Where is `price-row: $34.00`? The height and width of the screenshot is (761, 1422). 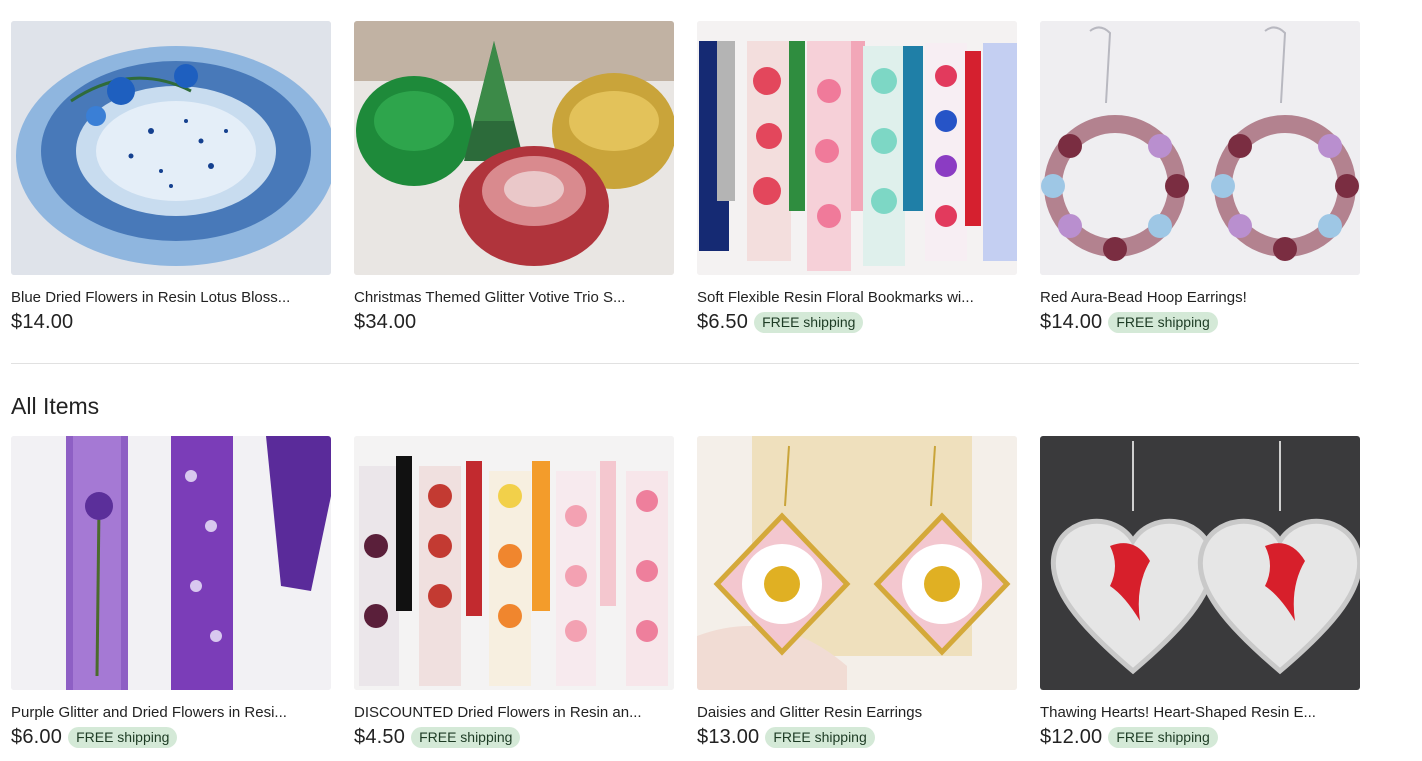 price-row: $34.00 is located at coordinates (514, 322).